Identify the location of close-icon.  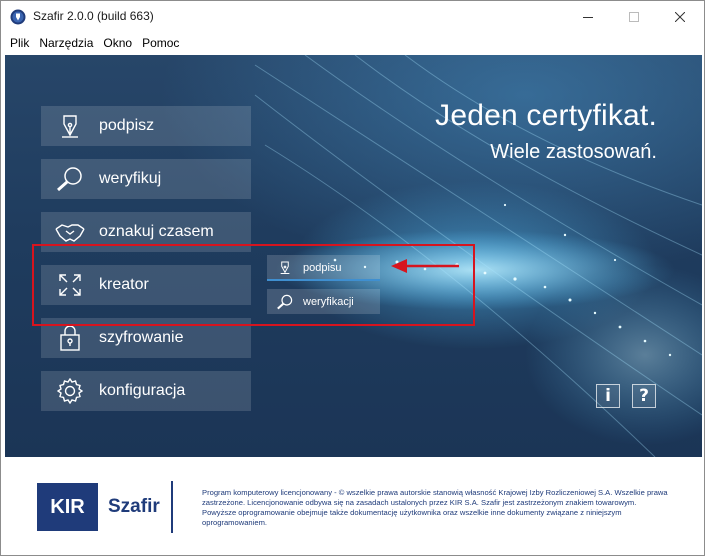
(680, 17).